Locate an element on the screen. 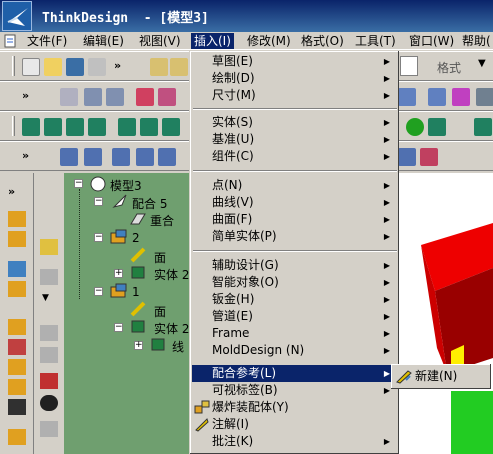  menu-item-simple-solid: 简单实体(P) ▶ is located at coordinates (295, 236).